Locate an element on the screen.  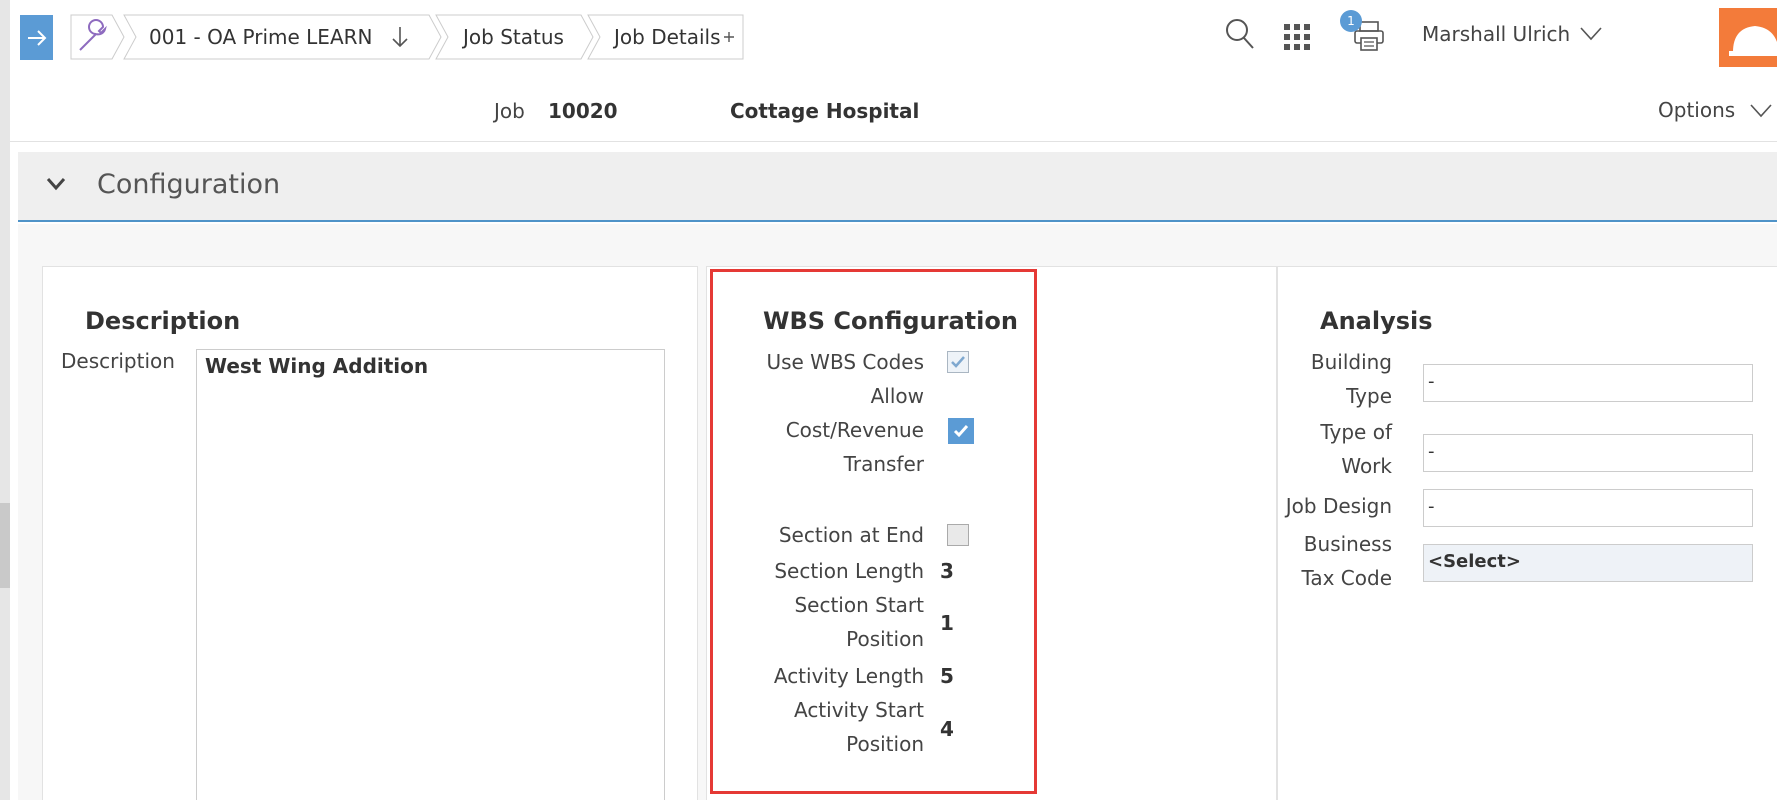
section-title: Configuration is located at coordinates (189, 184).